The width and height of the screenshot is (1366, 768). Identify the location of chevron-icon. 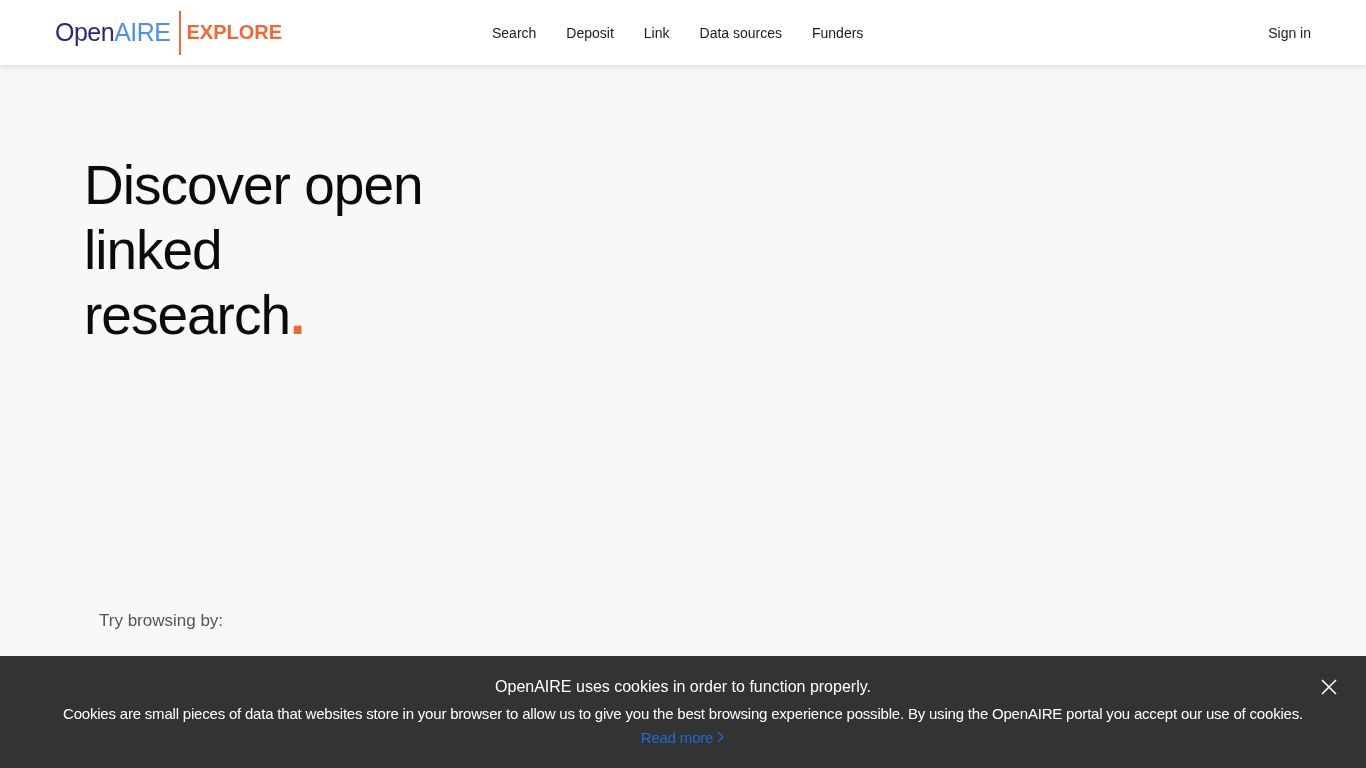
(721, 737).